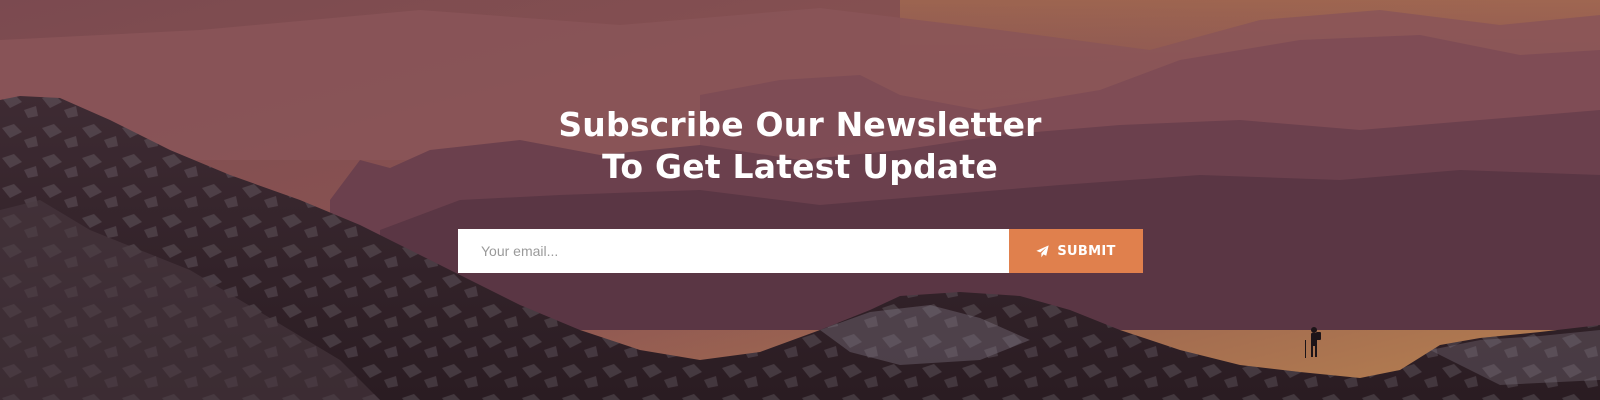  Describe the element at coordinates (733, 251) in the screenshot. I see `email-input` at that location.